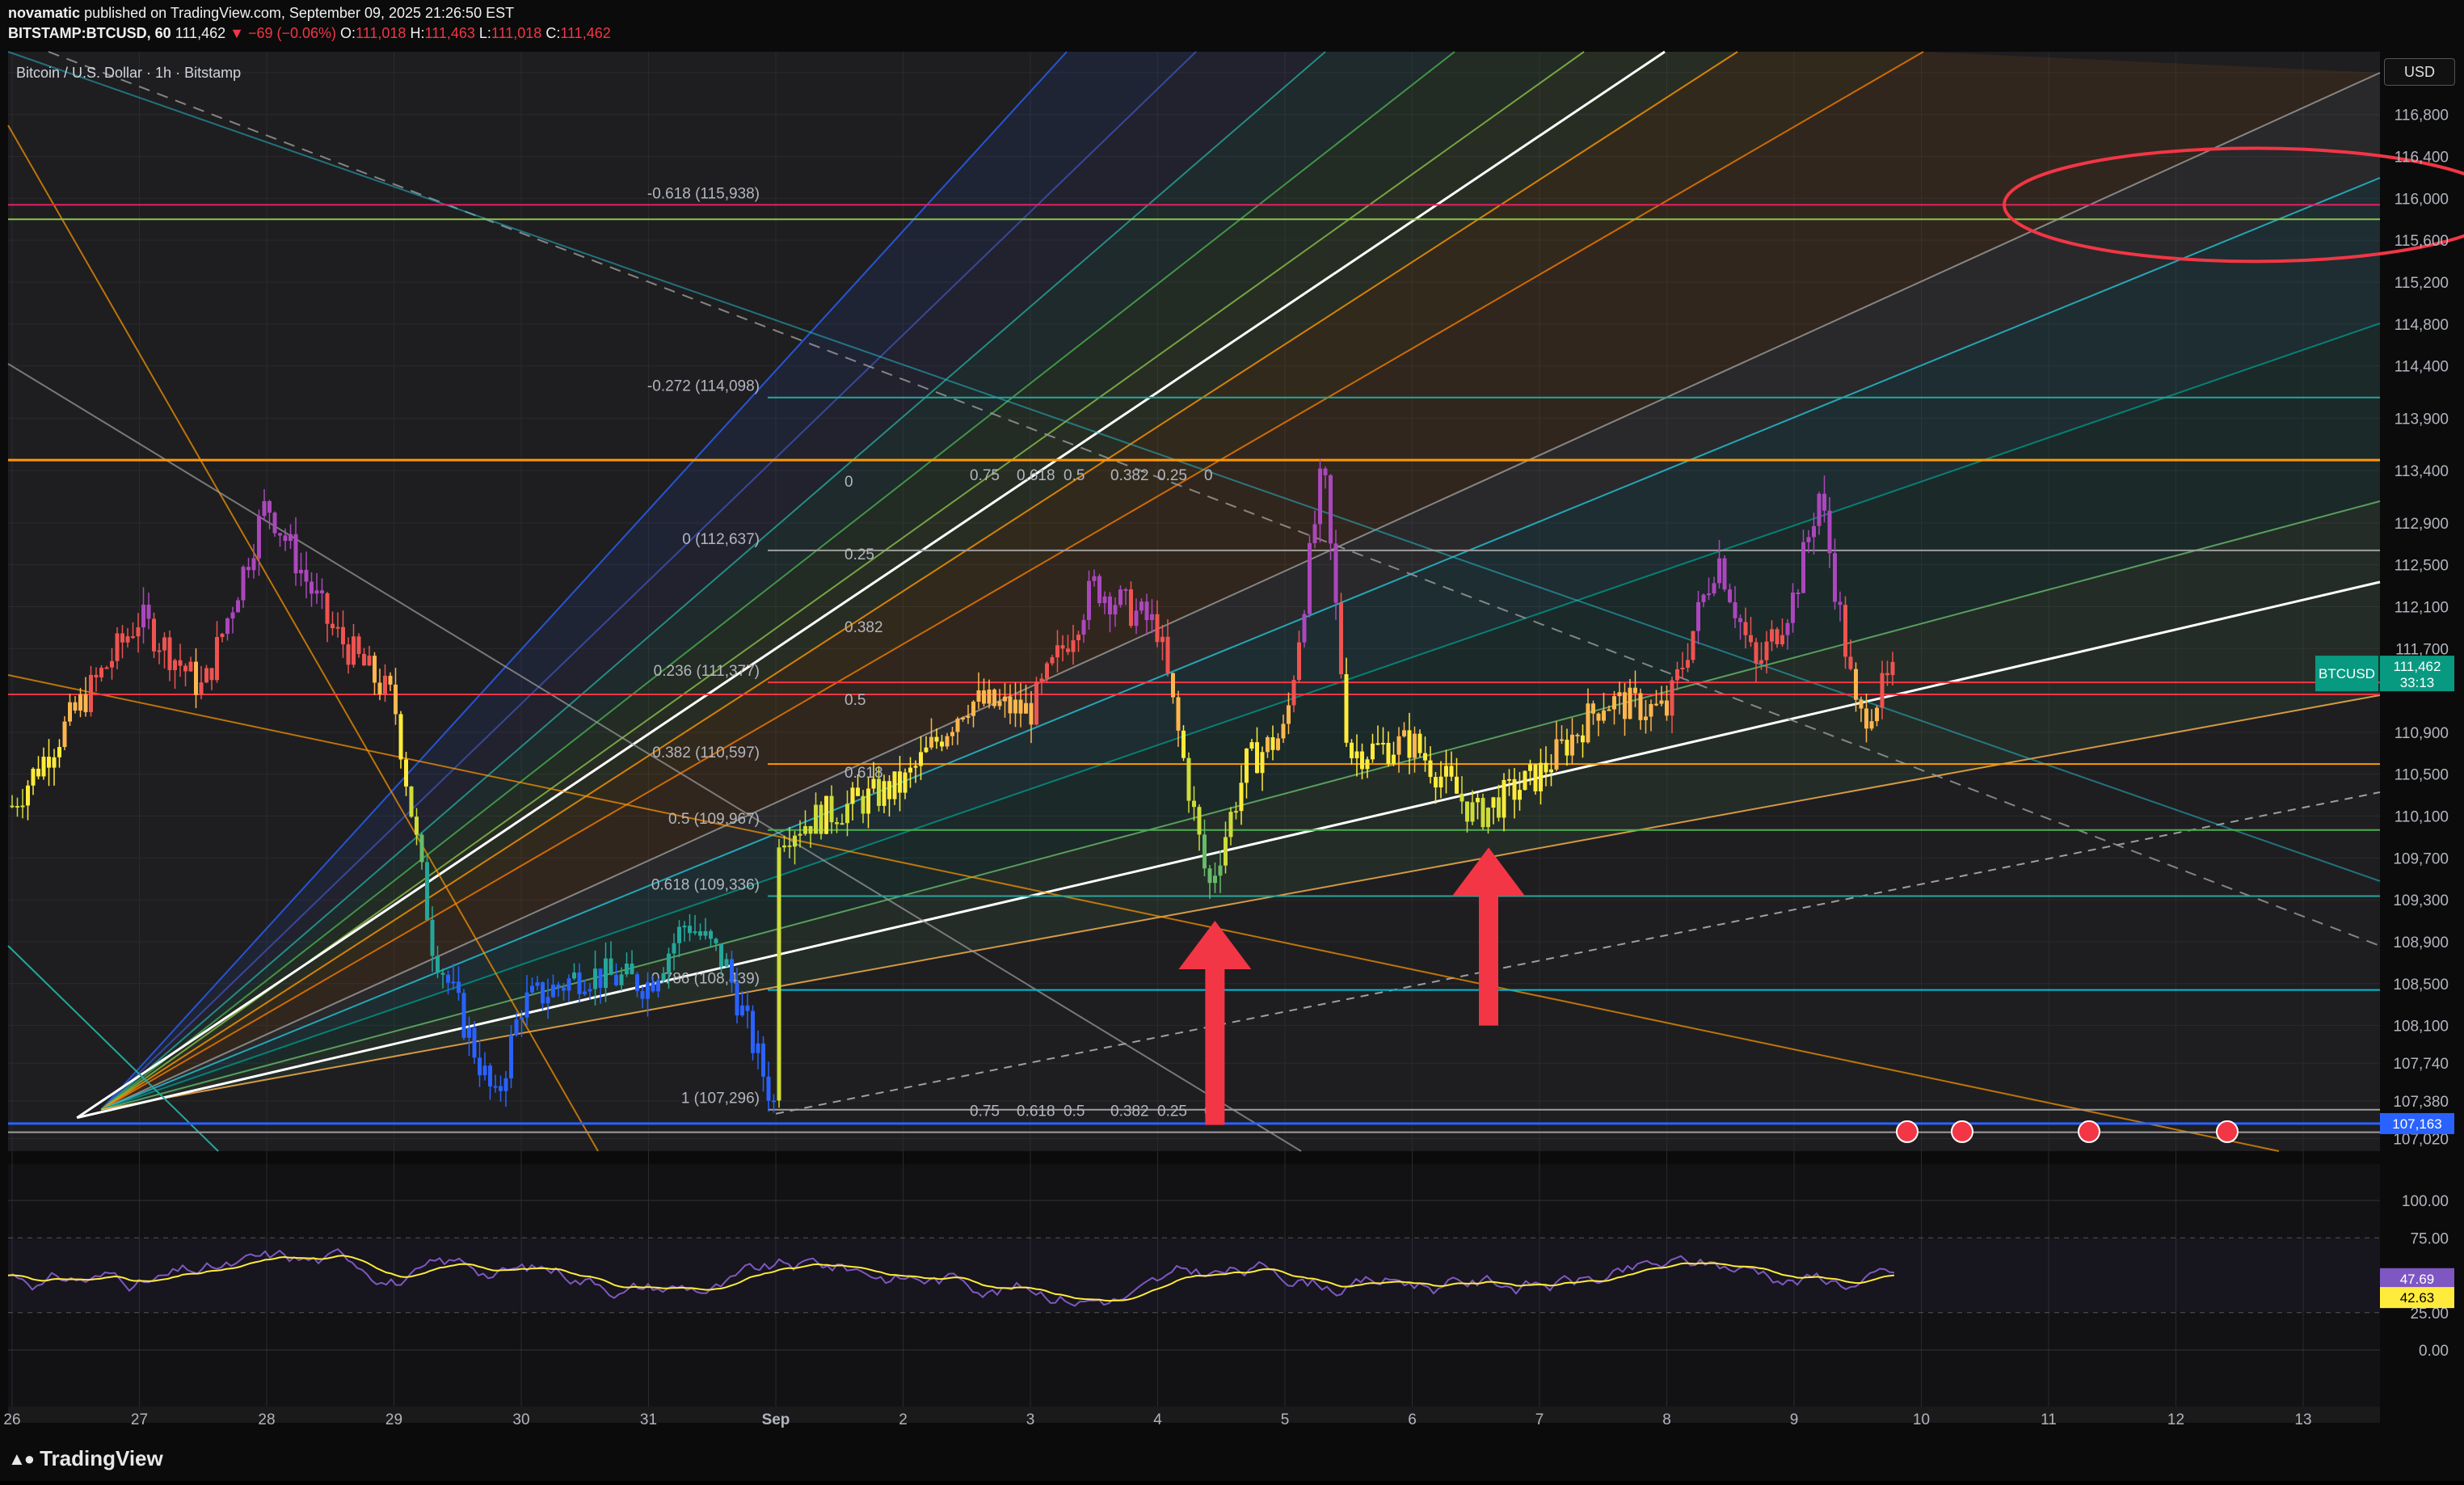  Describe the element at coordinates (1030, 1419) in the screenshot. I see `time-axis-label: 3` at that location.